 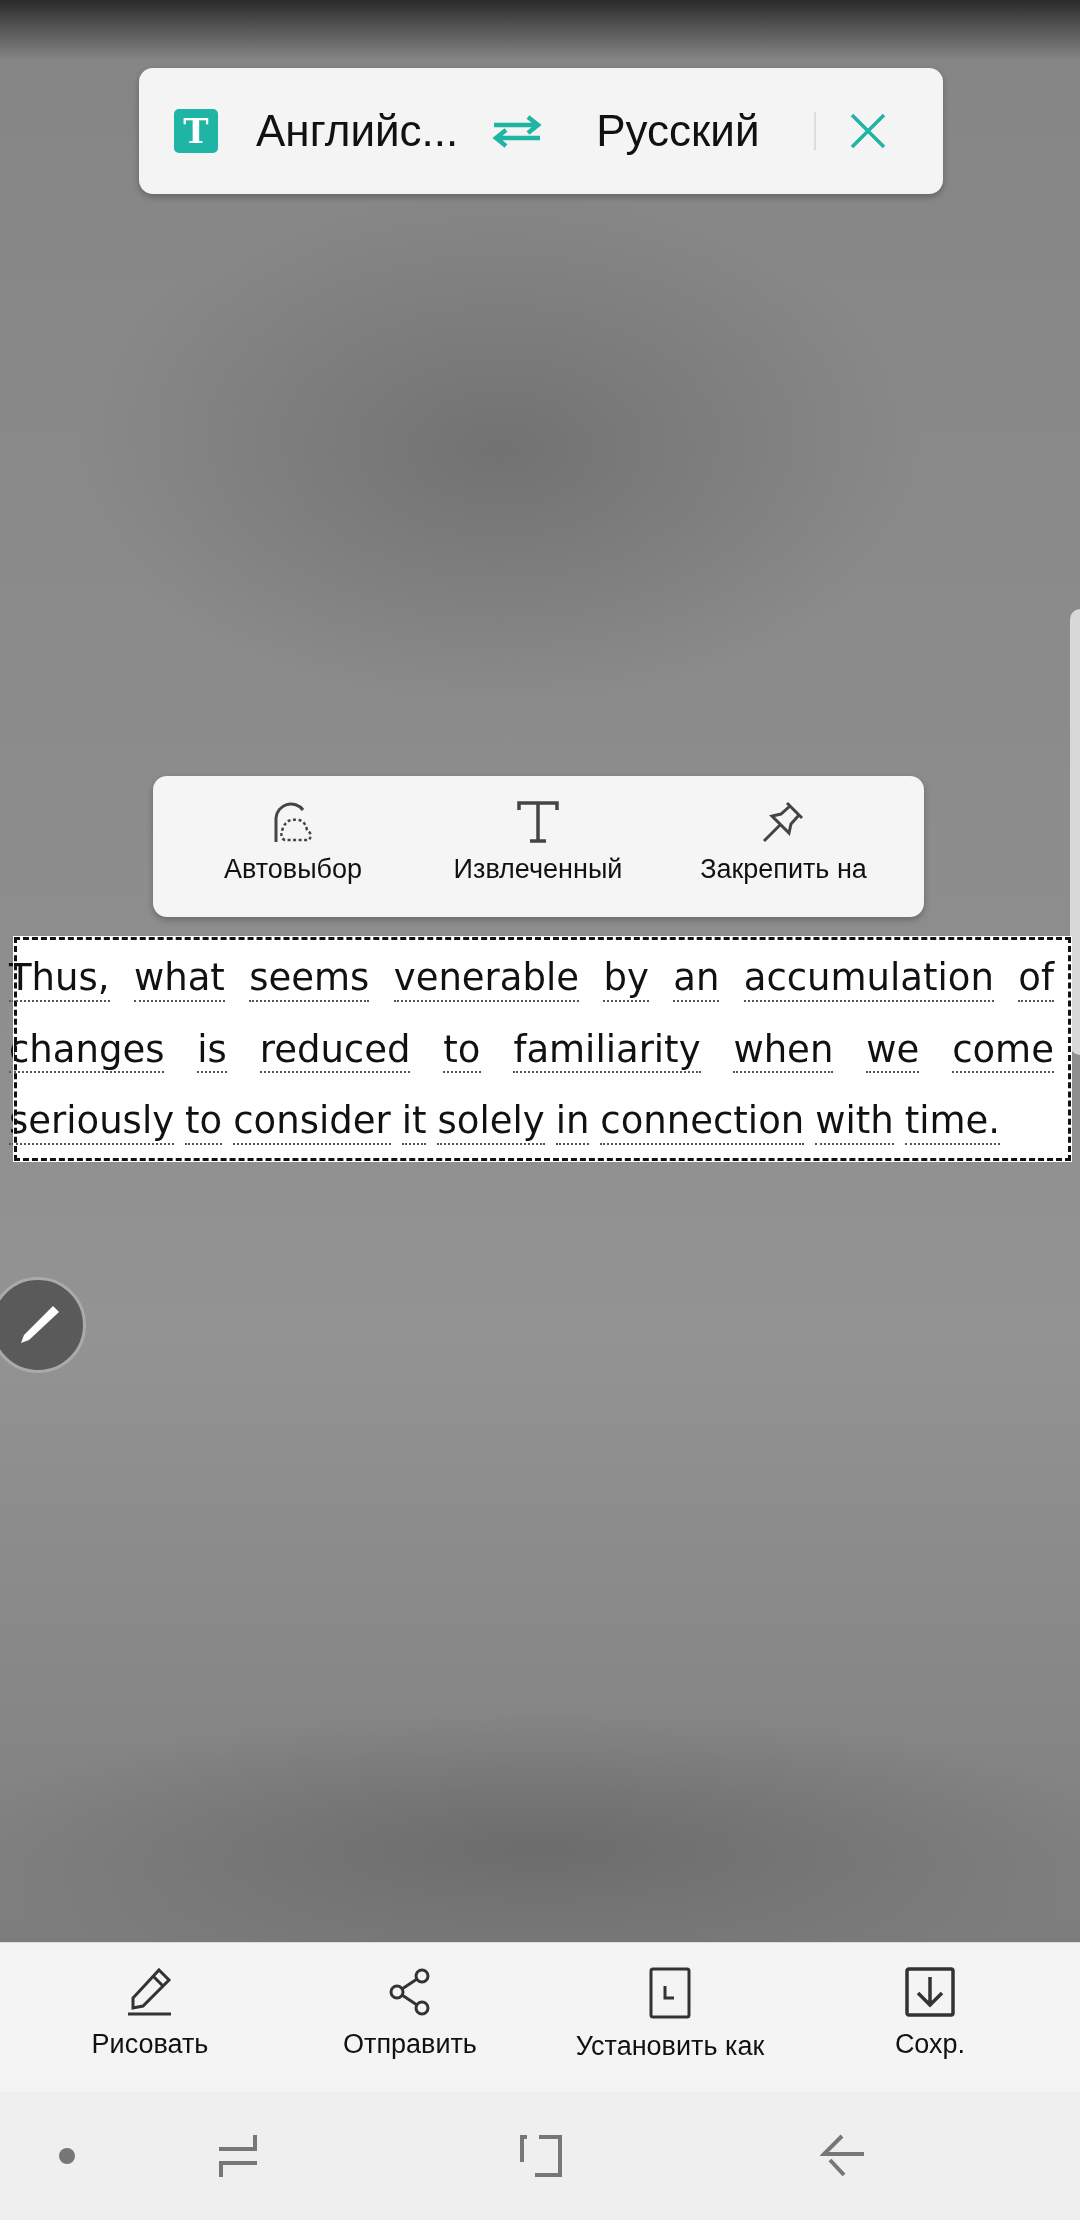 I want to click on word: by, so click(x=626, y=979).